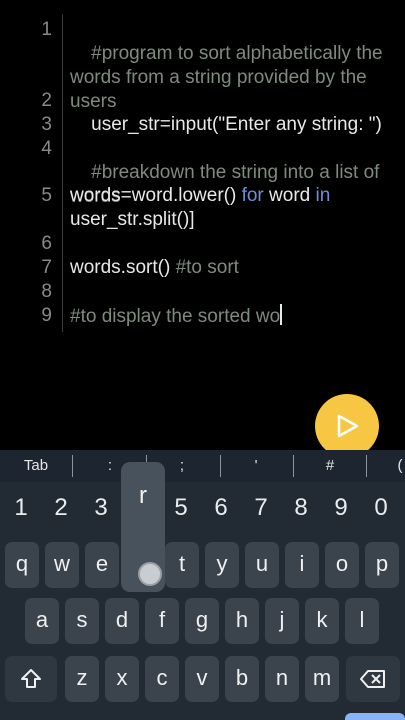 The height and width of the screenshot is (720, 405). Describe the element at coordinates (282, 621) in the screenshot. I see `key-j: j` at that location.